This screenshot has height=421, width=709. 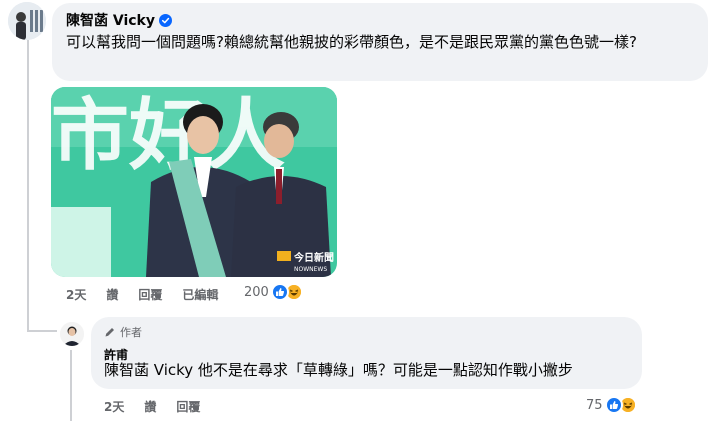 I want to click on author-badge-label: 作者, so click(x=131, y=332).